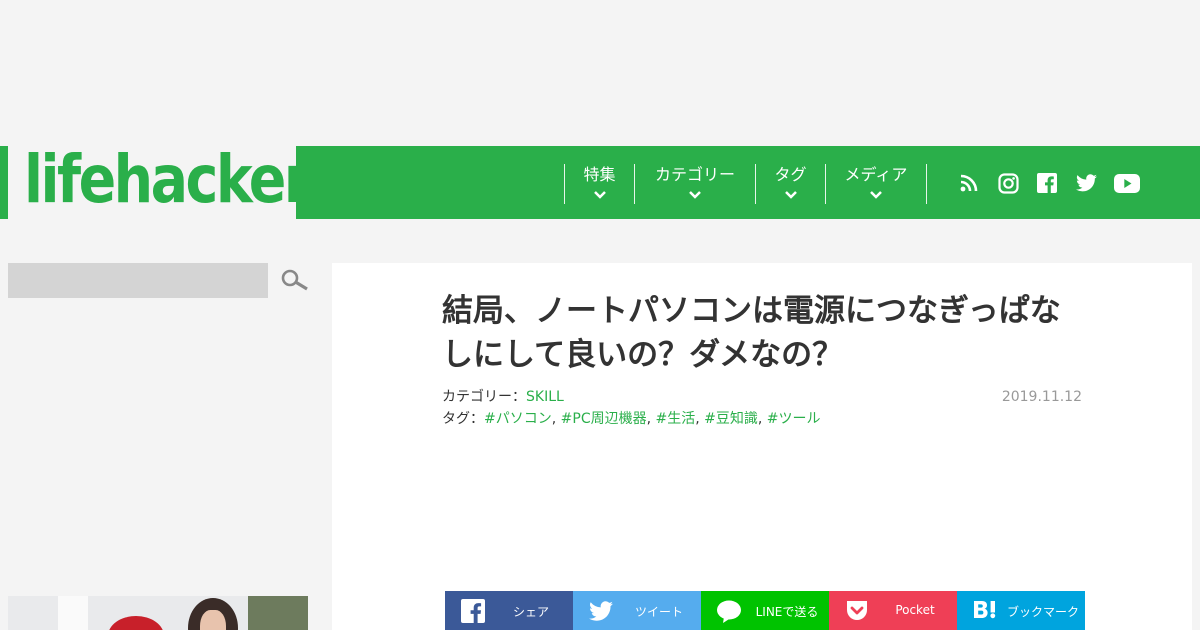 The width and height of the screenshot is (1200, 630). I want to click on logo-accent-strip, so click(4, 182).